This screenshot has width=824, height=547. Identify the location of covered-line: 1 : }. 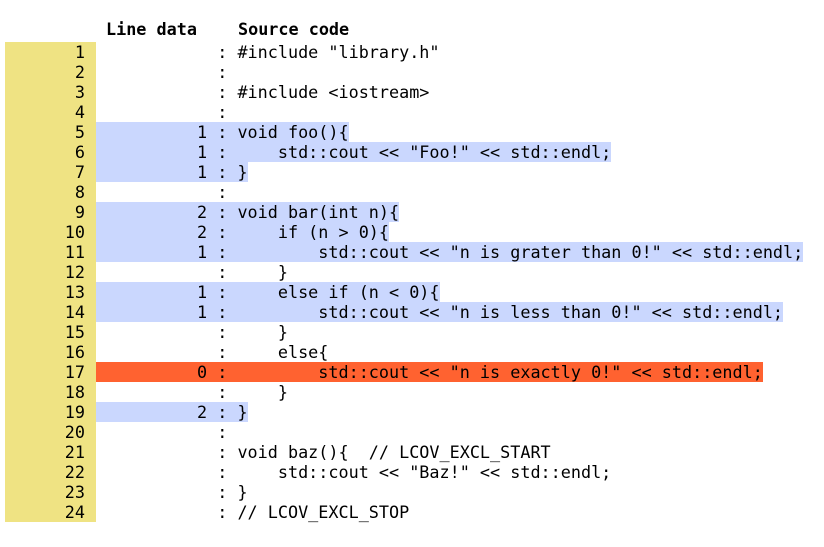
(172, 172).